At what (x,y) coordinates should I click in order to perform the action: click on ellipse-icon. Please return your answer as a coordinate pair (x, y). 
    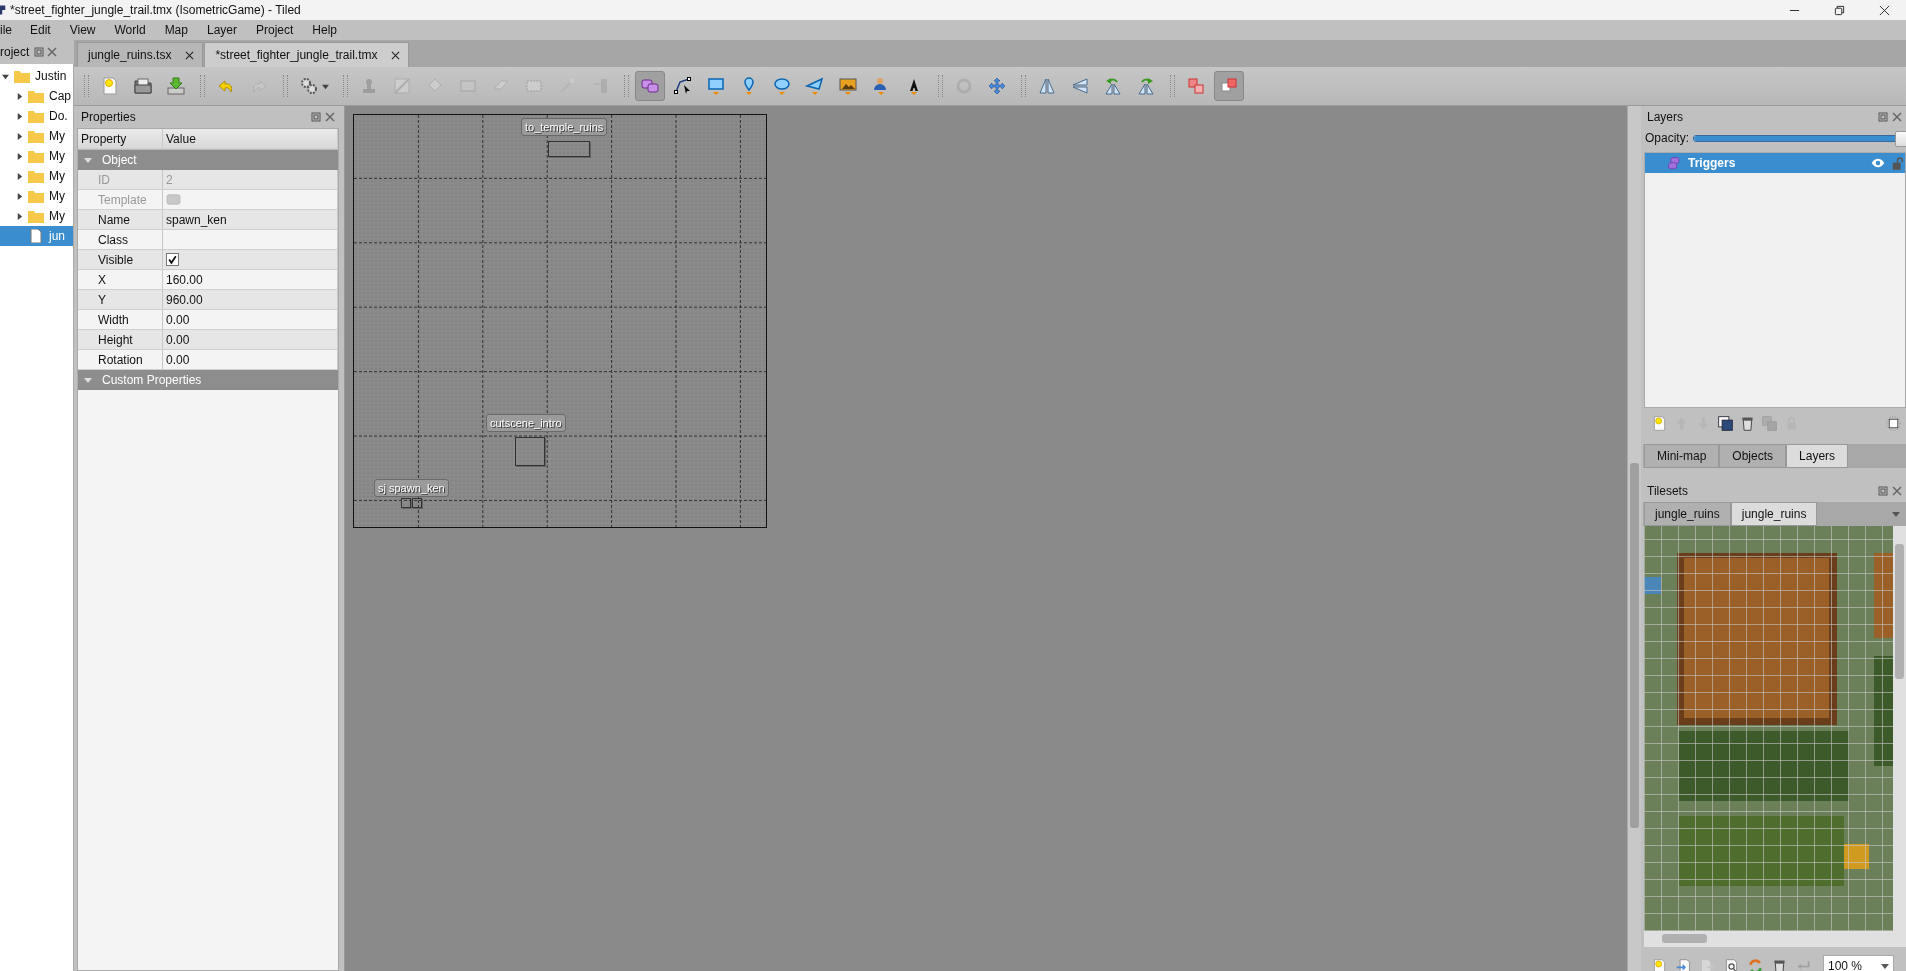
    Looking at the image, I should click on (782, 86).